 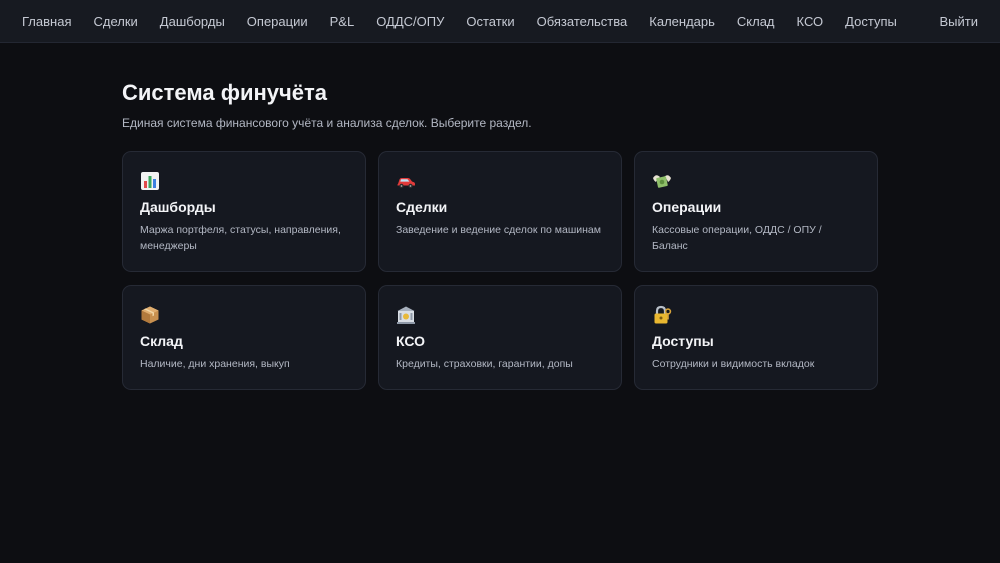 I want to click on nav-operations: Операции, so click(x=277, y=21).